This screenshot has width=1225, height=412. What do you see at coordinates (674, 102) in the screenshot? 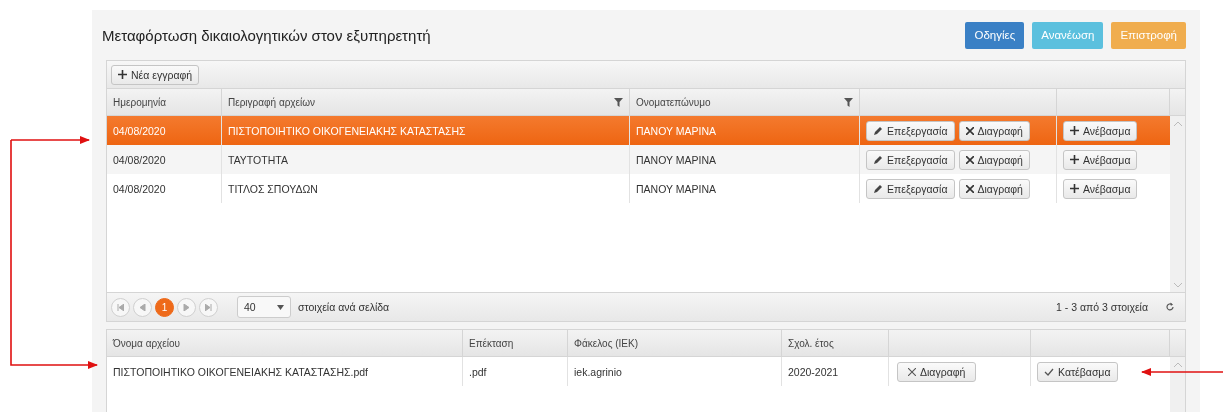
I see `column-header: Ονοματεπώνυμο` at bounding box center [674, 102].